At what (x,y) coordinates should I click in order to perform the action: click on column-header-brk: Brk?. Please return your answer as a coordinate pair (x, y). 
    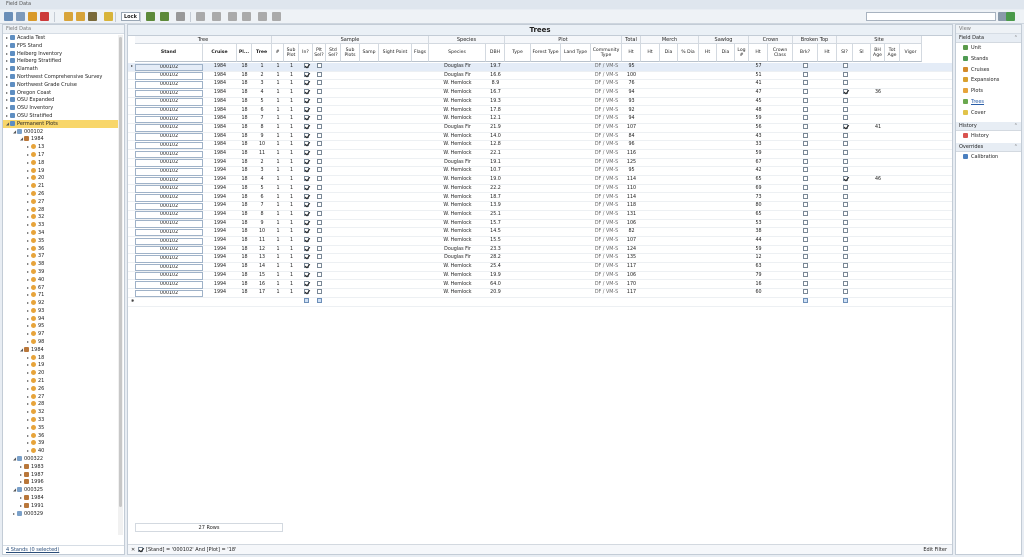
    Looking at the image, I should click on (805, 53).